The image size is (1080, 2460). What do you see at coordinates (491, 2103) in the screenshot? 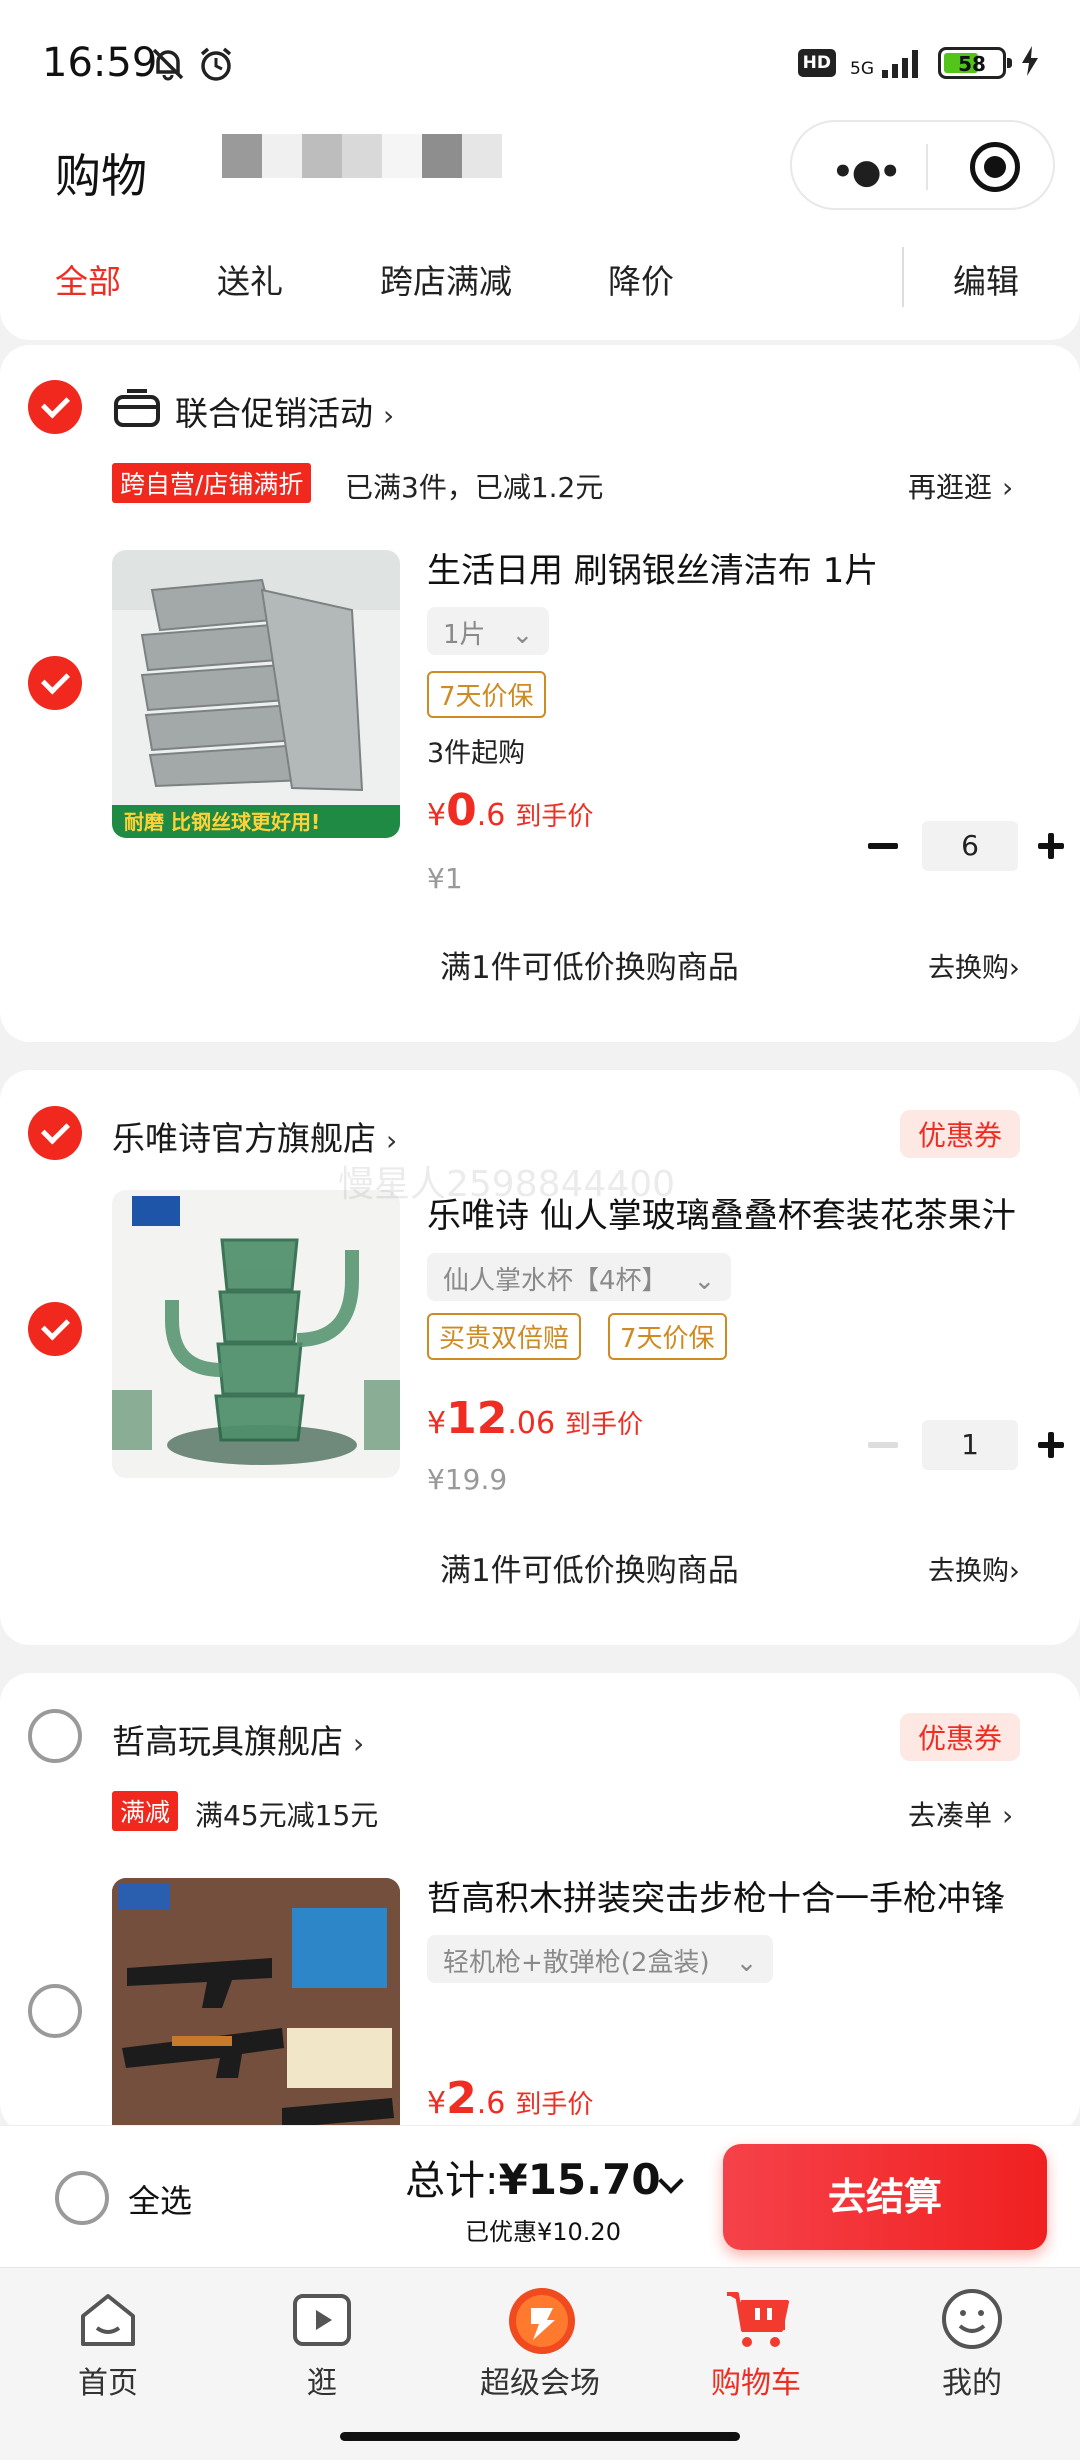
I see `price-dec: .6` at bounding box center [491, 2103].